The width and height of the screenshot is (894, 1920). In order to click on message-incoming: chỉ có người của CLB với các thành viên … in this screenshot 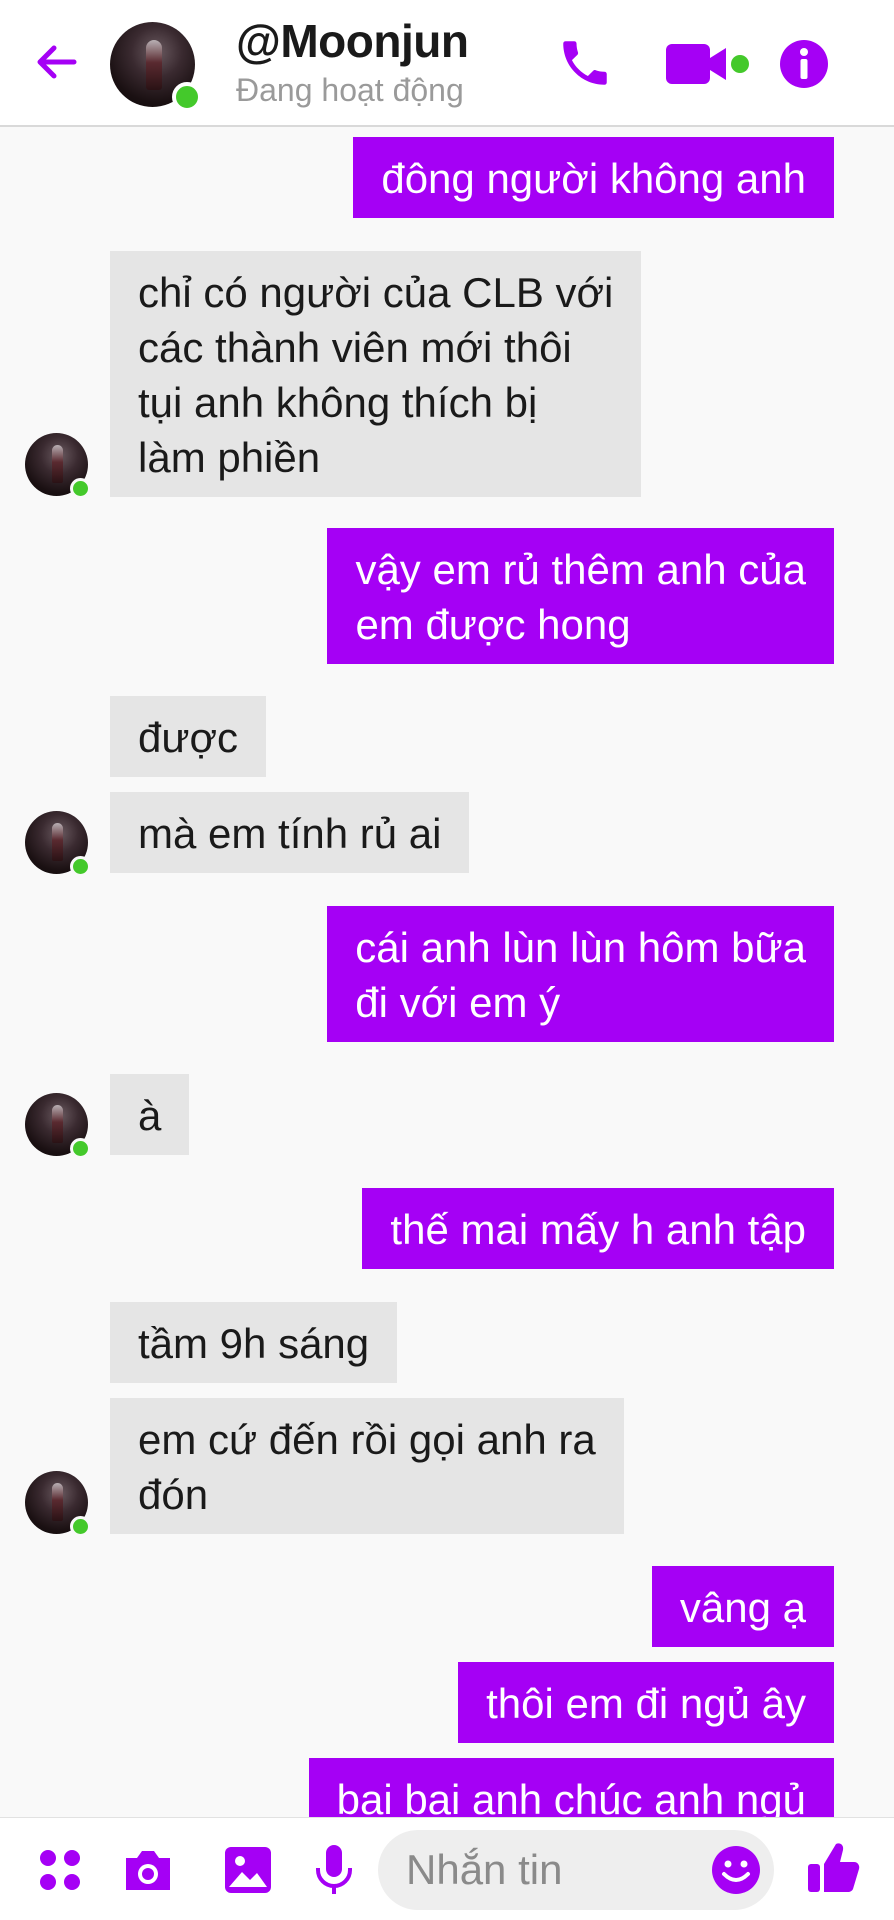, I will do `click(376, 374)`.